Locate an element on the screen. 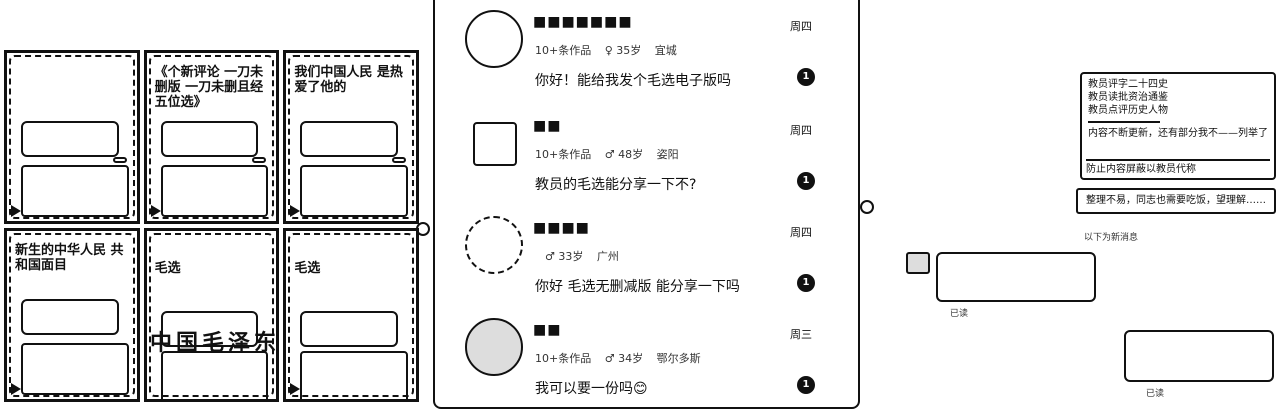 Image resolution: width=1280 pixels, height=409 pixels. outgoing-message-bubble is located at coordinates (1199, 356).